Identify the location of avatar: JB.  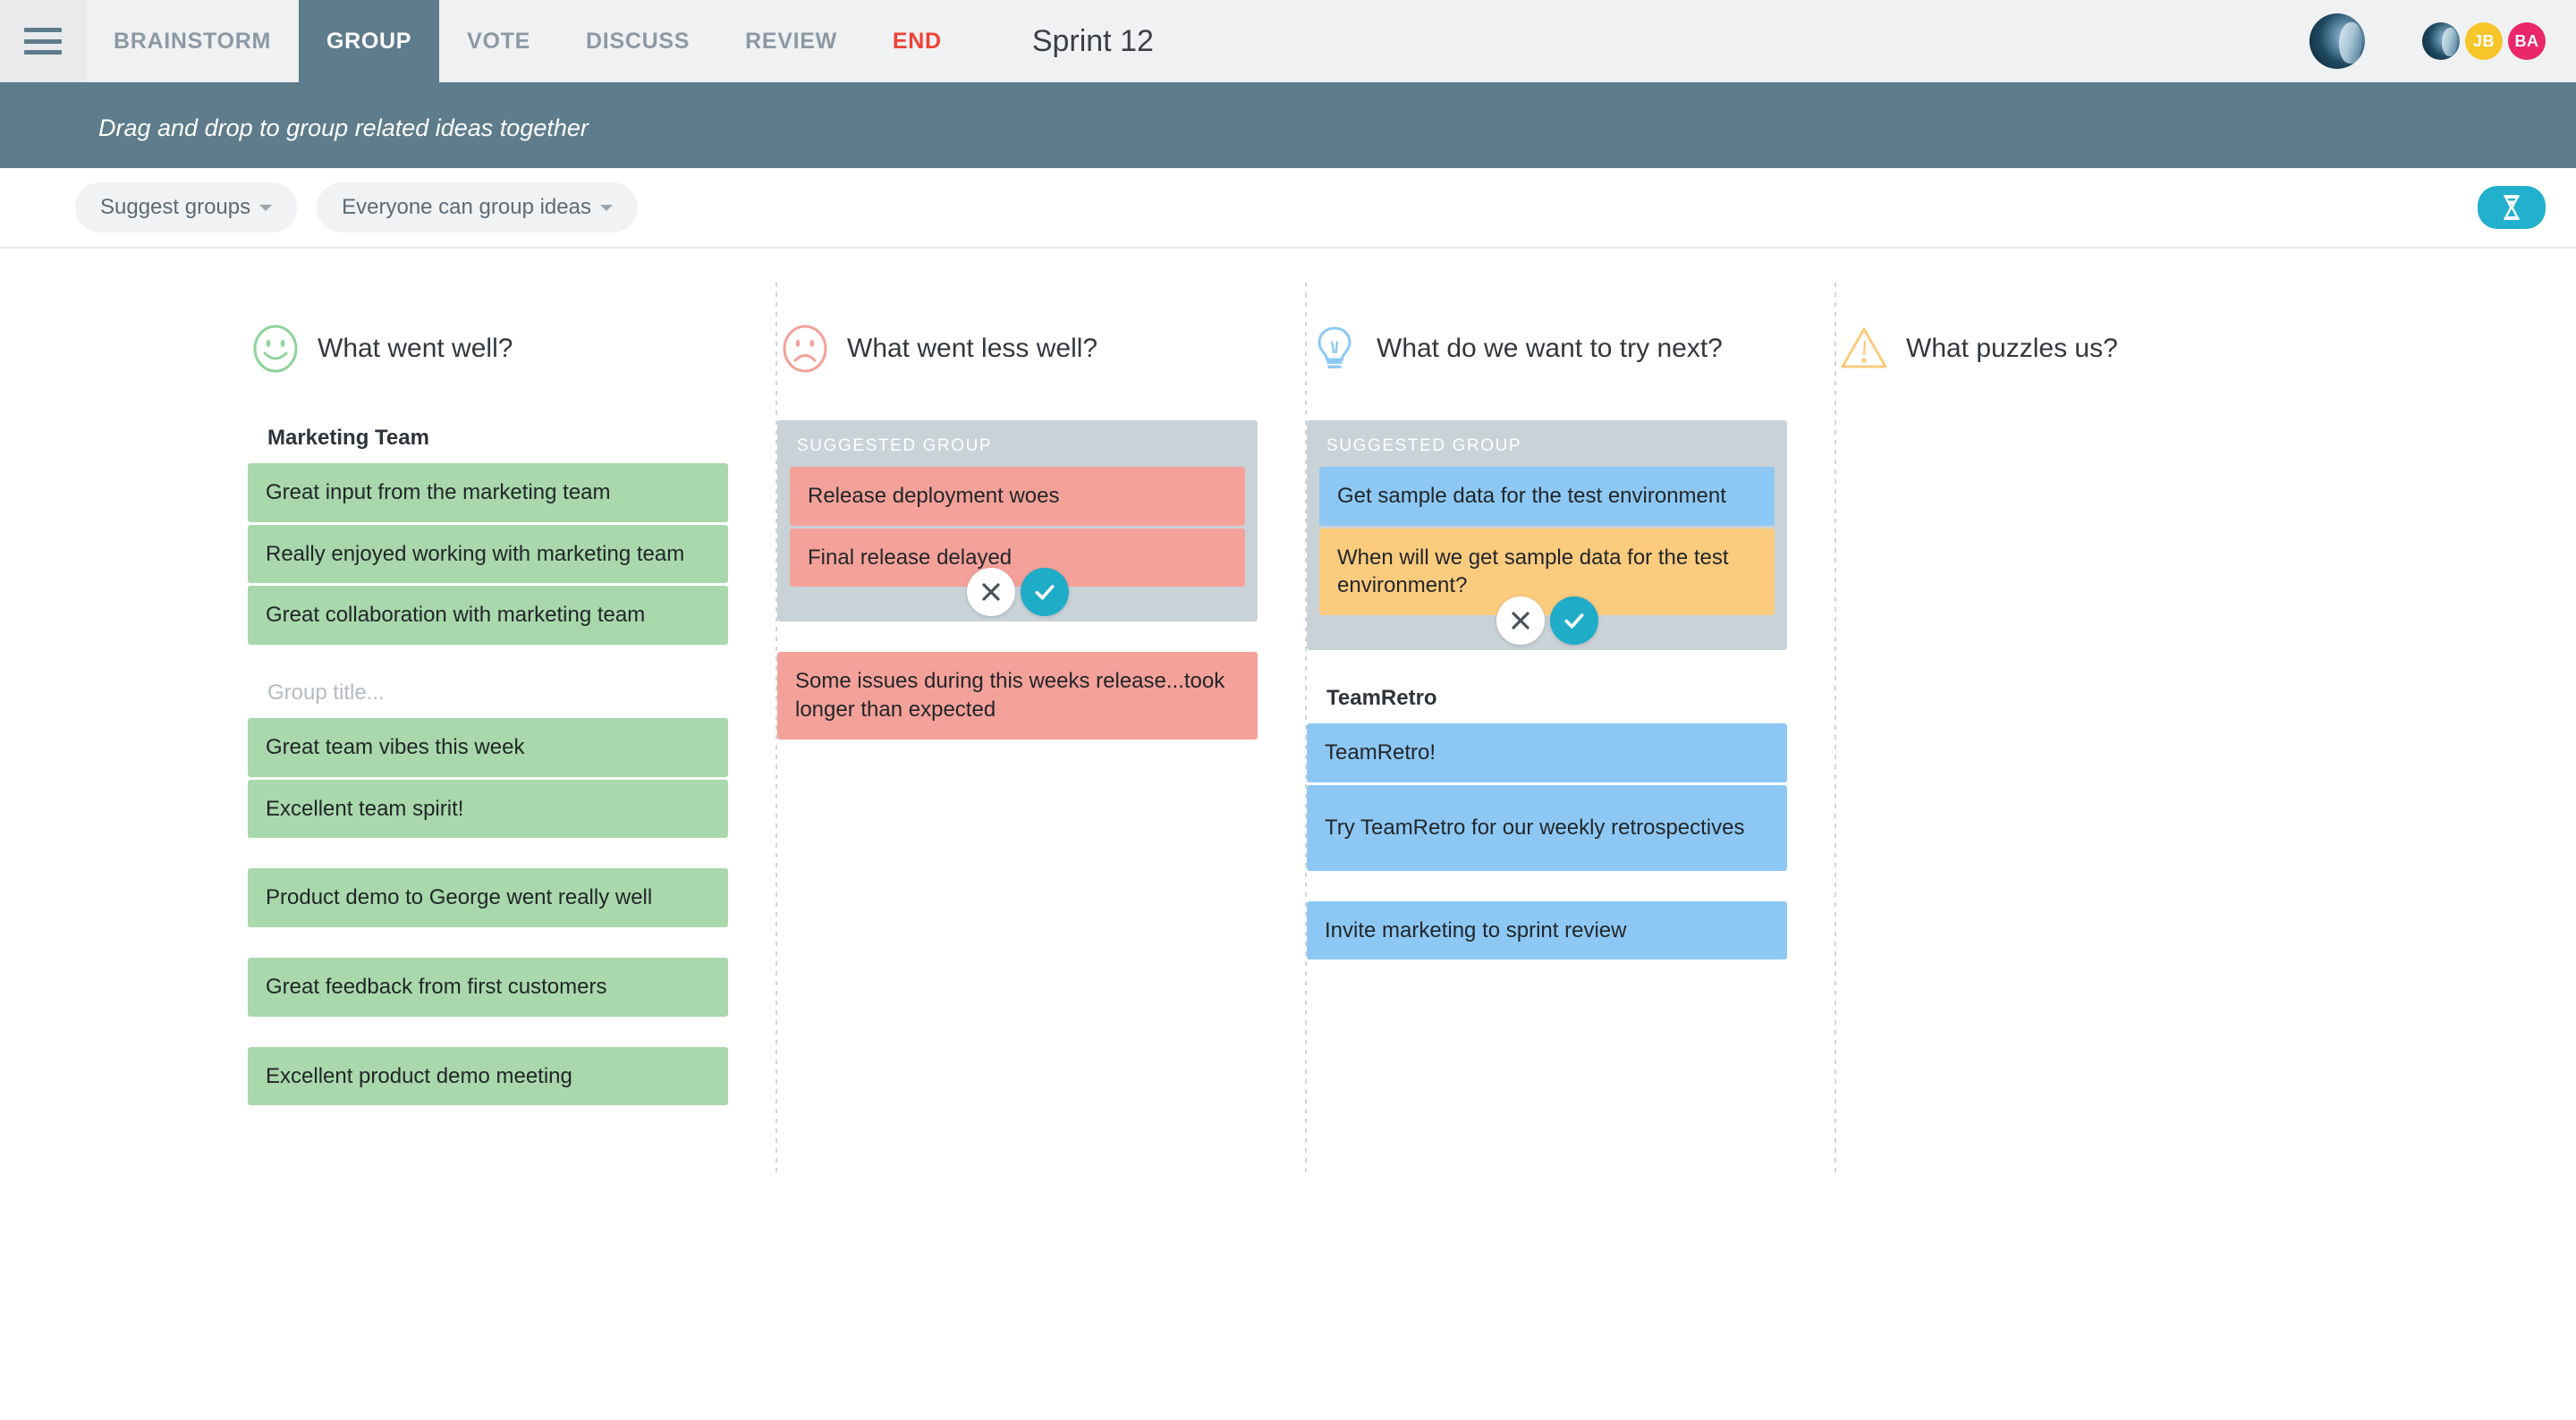
(2484, 41).